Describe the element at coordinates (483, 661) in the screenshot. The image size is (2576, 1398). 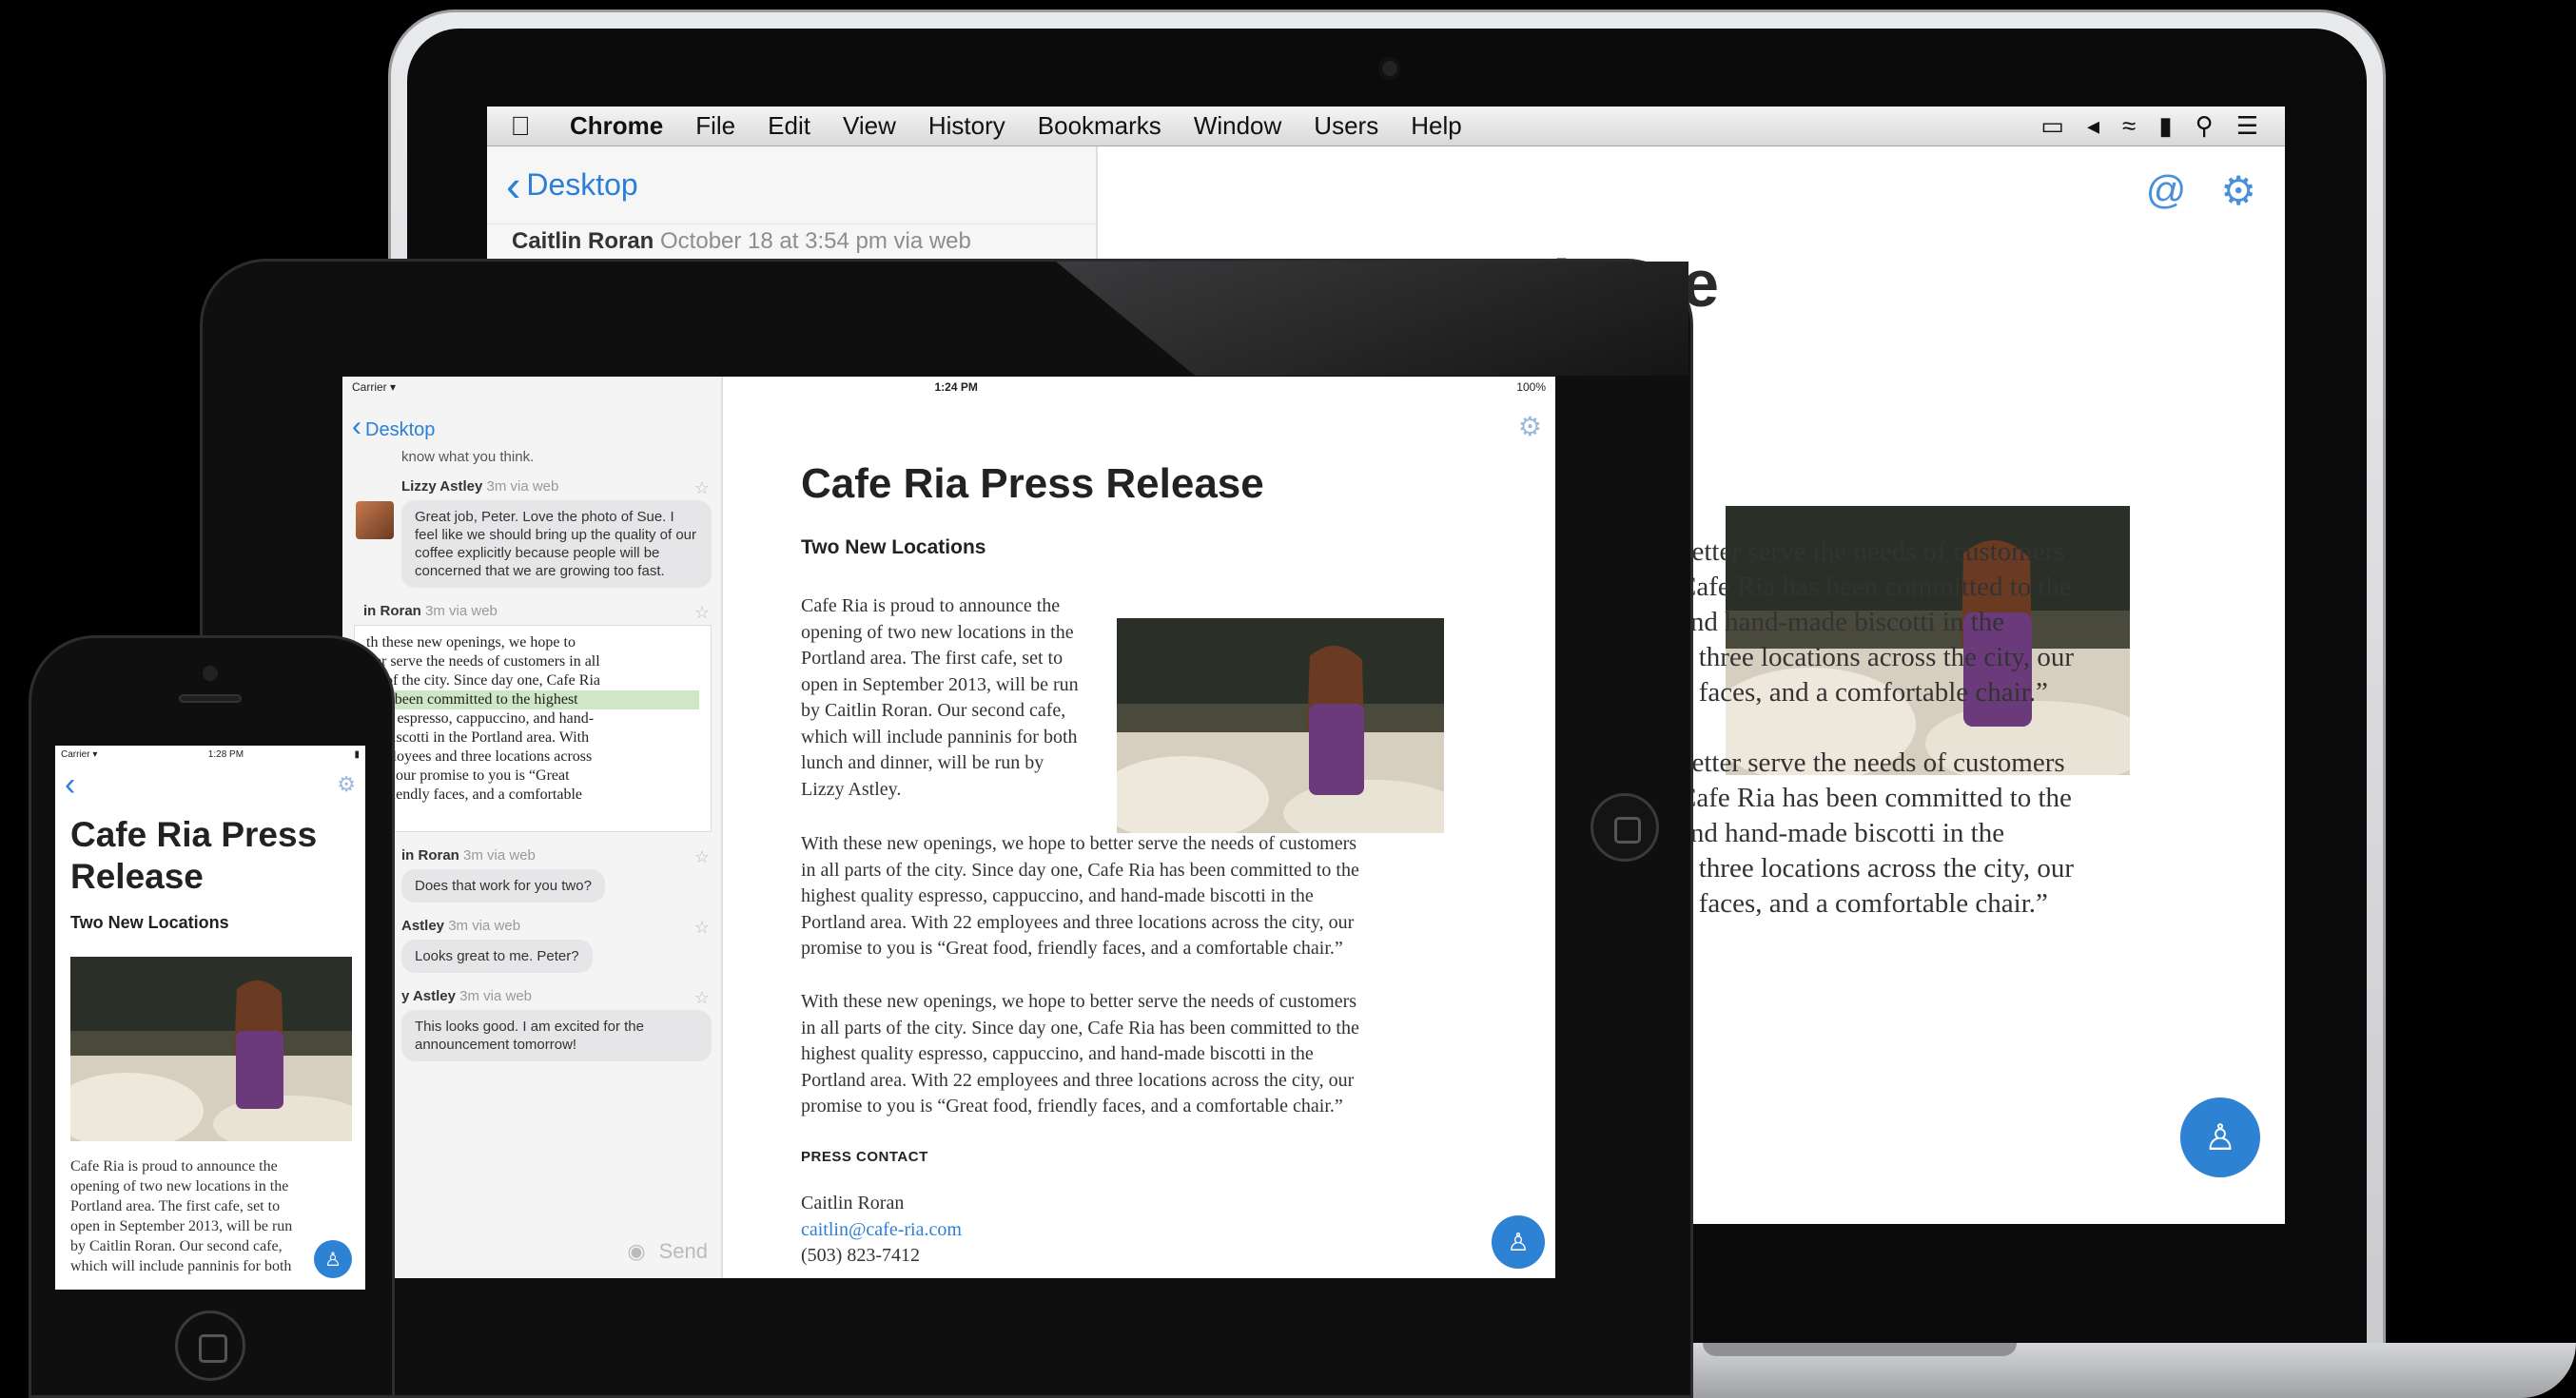
I see `quote-line: tter serve the needs of customers in all` at that location.